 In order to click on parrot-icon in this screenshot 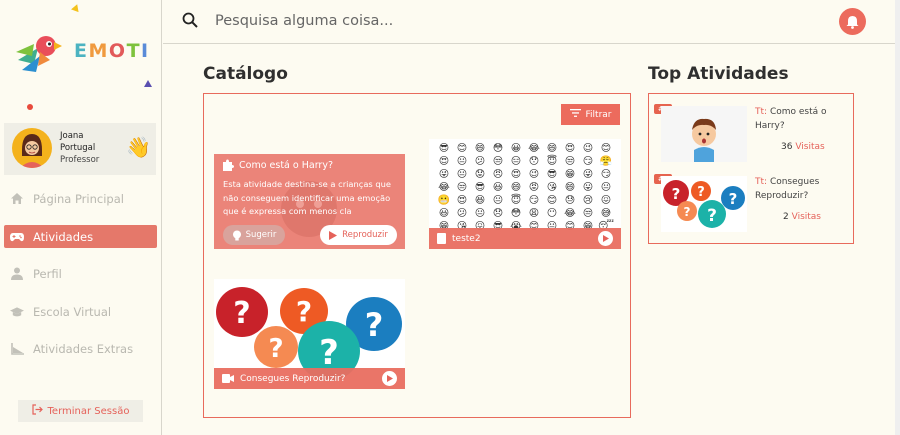, I will do `click(39, 54)`.